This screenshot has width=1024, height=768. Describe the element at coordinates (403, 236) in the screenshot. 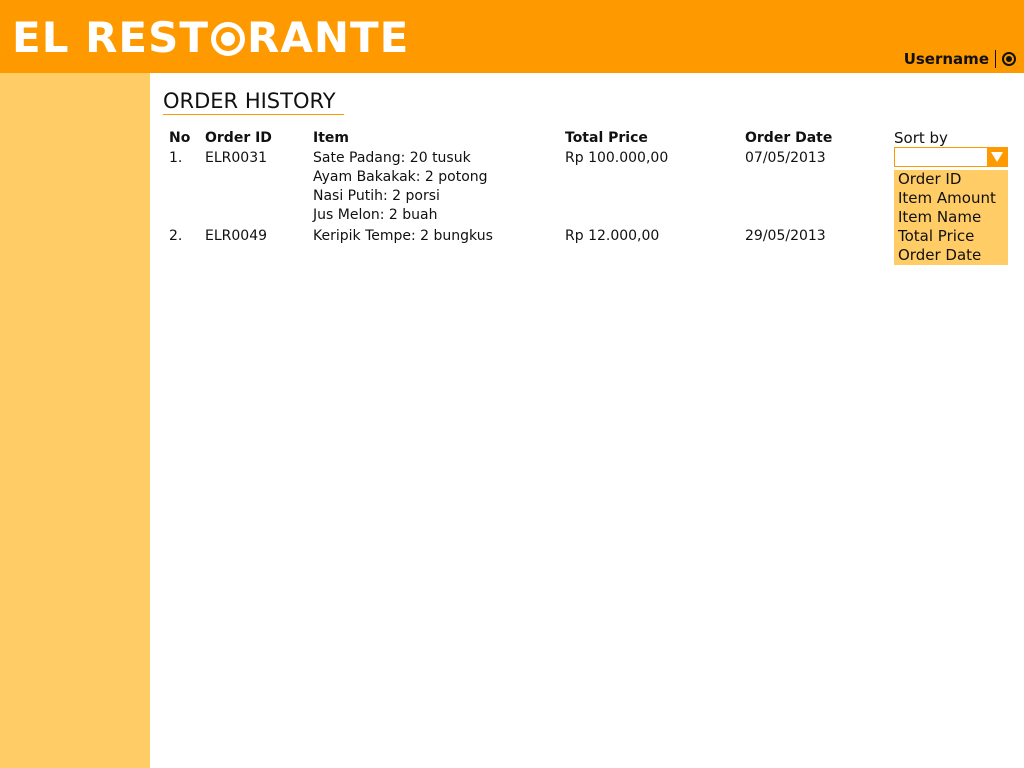

I see `item-line: Keripik Tempe: 2 bungkus` at that location.